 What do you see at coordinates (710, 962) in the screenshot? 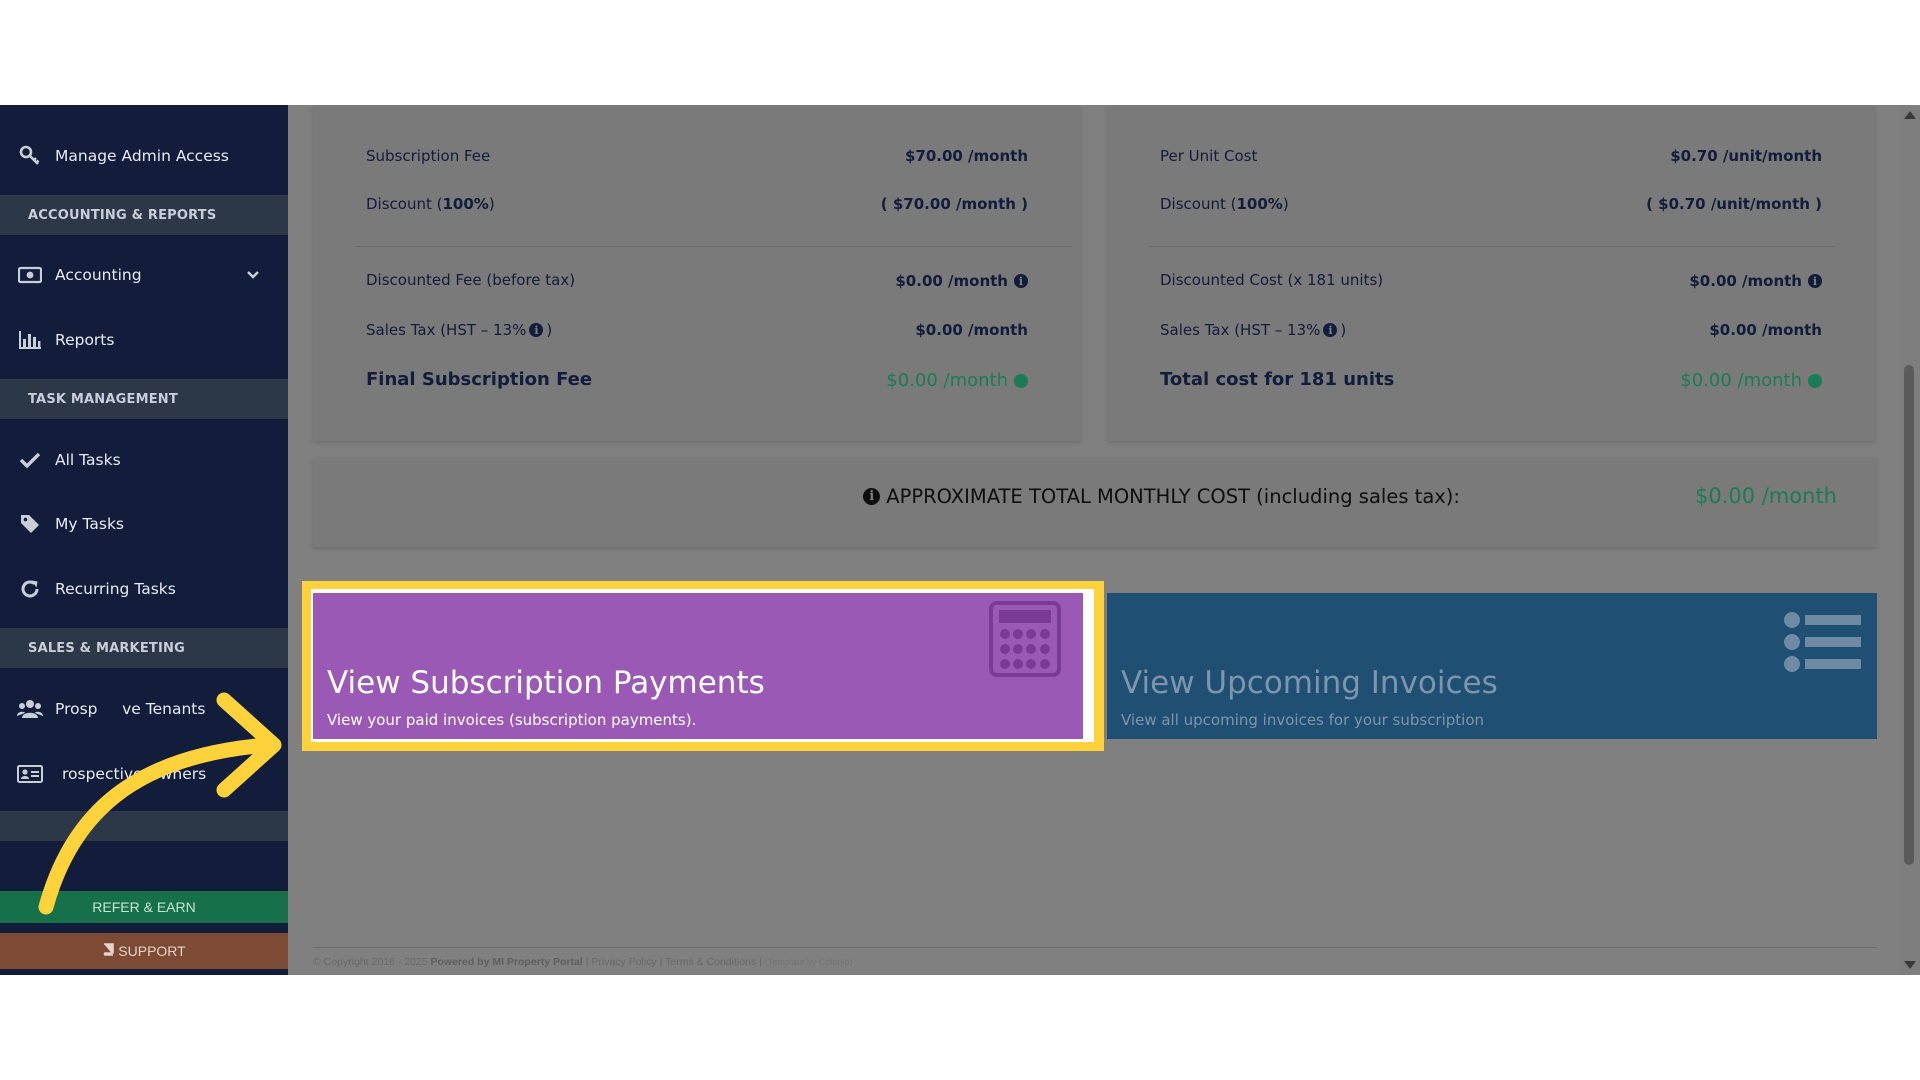
I see `terms-link: Terms & Conditions` at bounding box center [710, 962].